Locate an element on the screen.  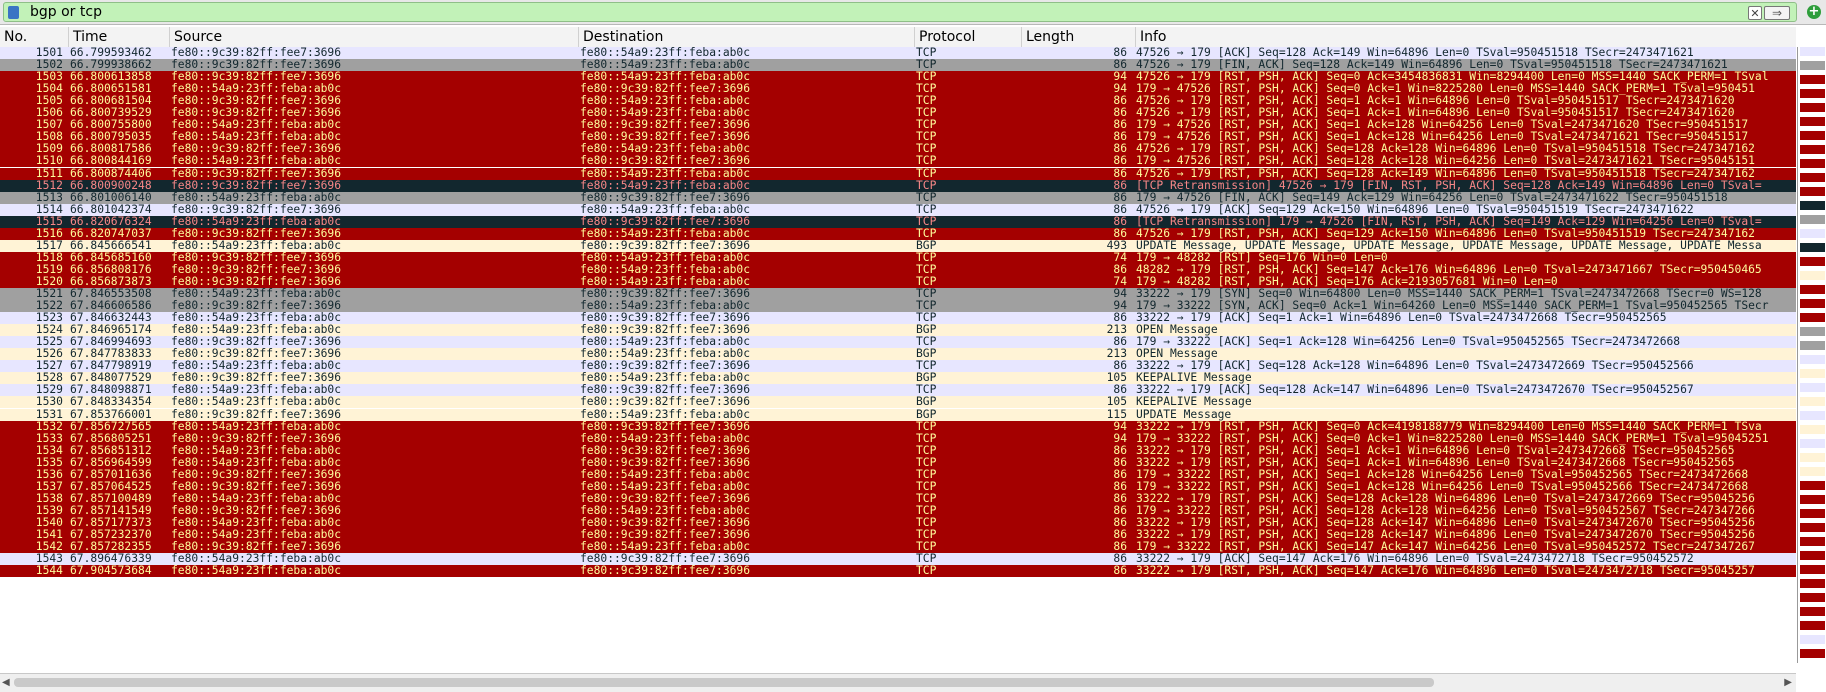
column-header-source: Source is located at coordinates (373, 37).